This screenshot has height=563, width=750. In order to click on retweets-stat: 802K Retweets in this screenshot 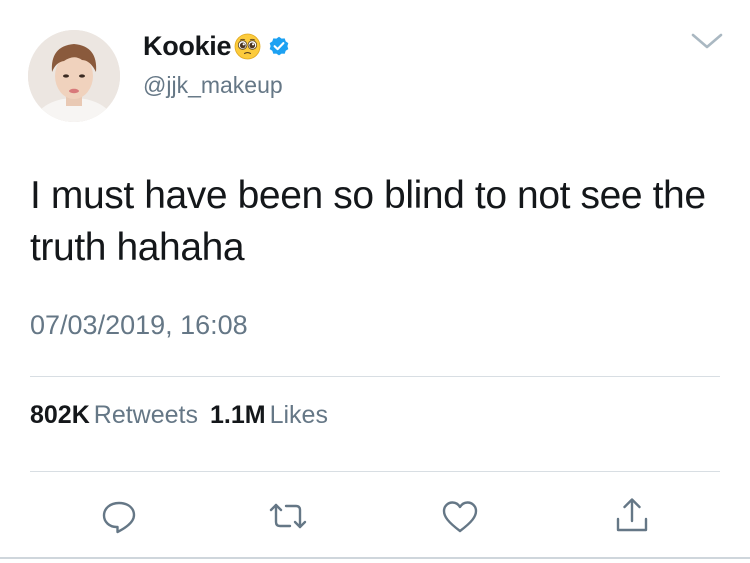, I will do `click(114, 415)`.